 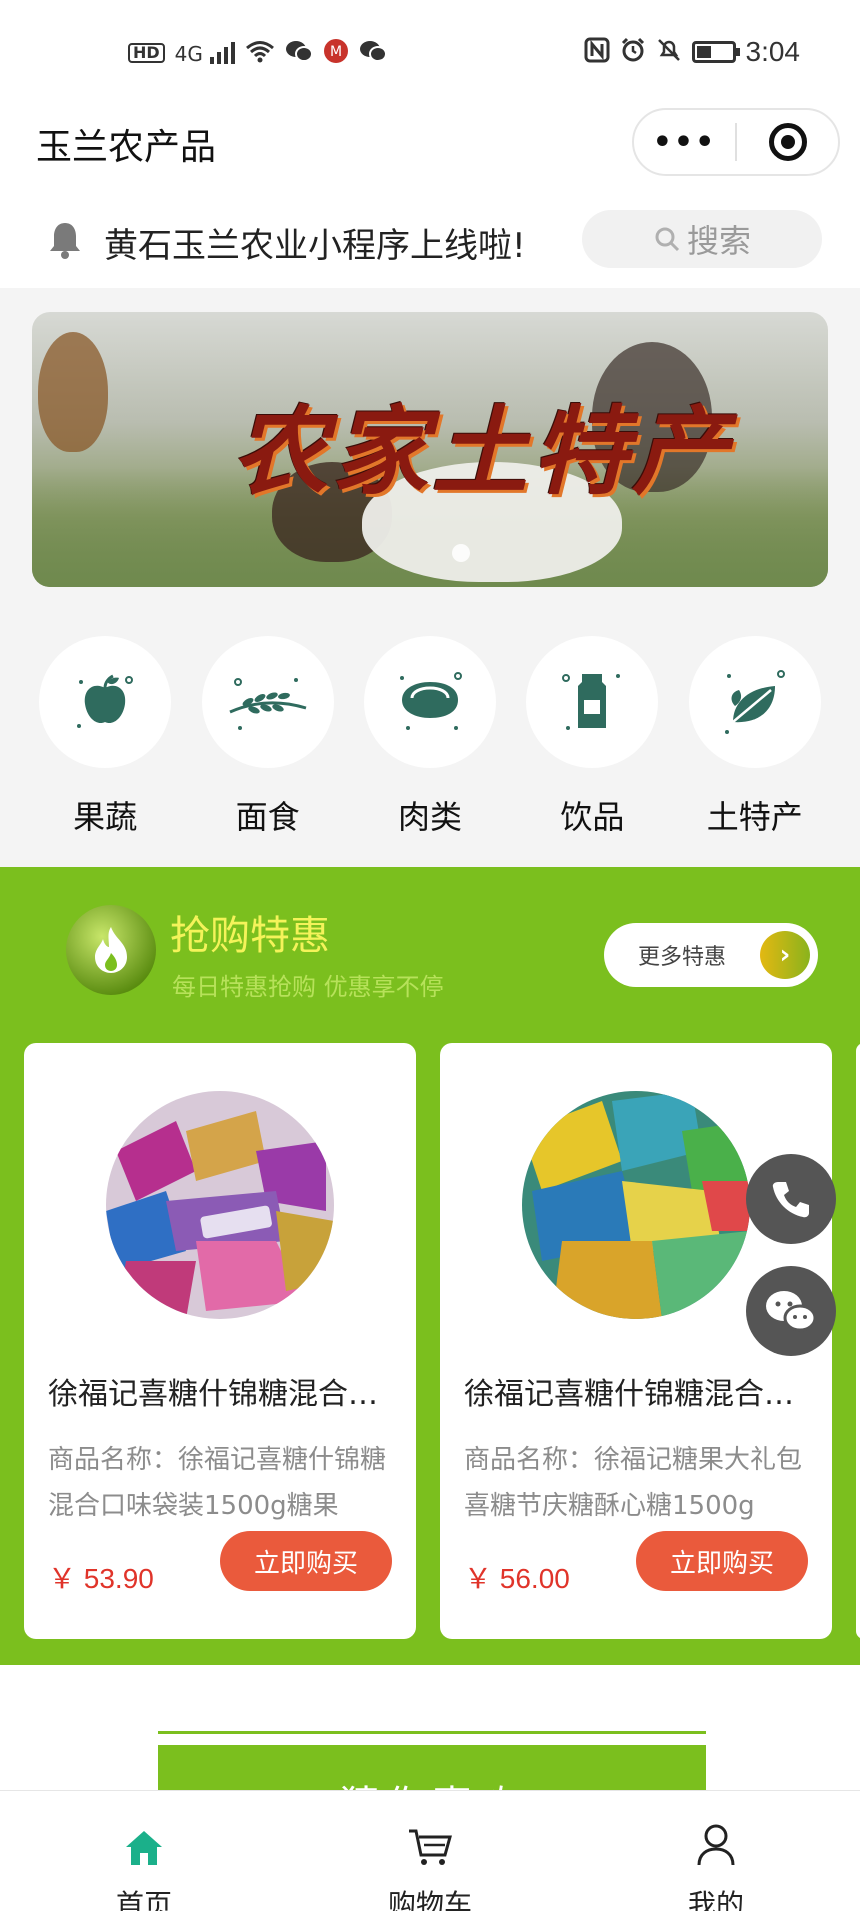 What do you see at coordinates (217, 1483) in the screenshot?
I see `product-description: 商品名称：徐福记喜糖什锦糖混合口味袋装1500g糖果` at bounding box center [217, 1483].